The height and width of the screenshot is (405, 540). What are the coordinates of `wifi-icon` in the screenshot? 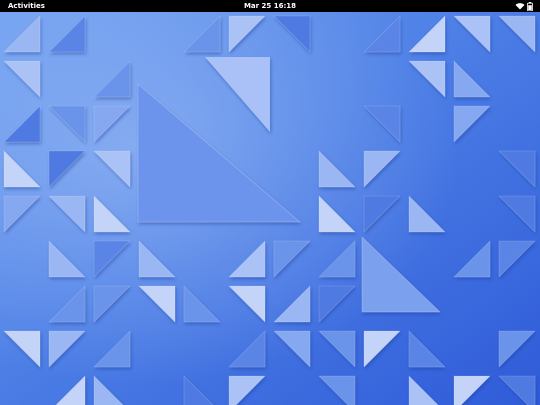 It's located at (520, 6).